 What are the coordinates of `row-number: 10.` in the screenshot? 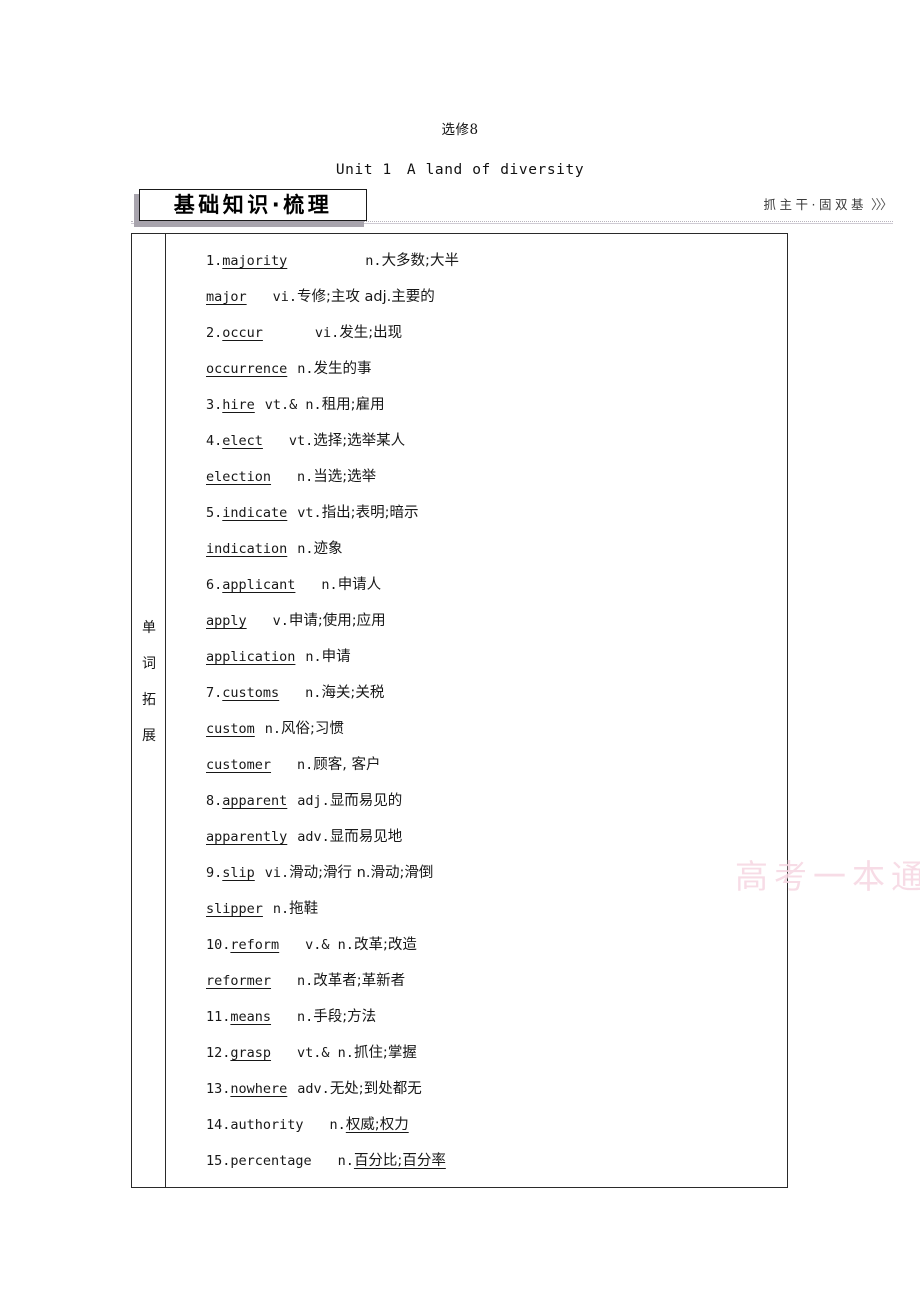 It's located at (218, 945).